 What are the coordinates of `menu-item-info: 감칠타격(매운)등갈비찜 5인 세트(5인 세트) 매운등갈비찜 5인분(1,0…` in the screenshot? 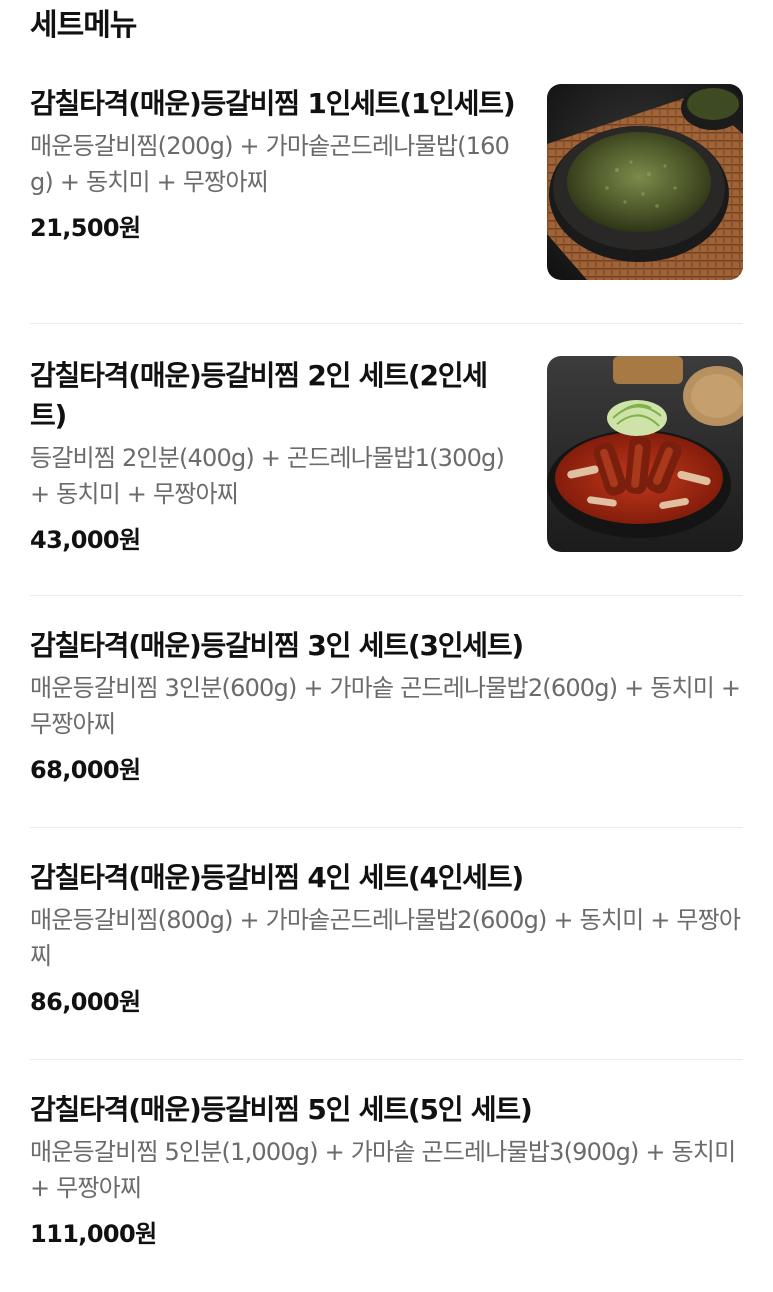 It's located at (386, 1170).